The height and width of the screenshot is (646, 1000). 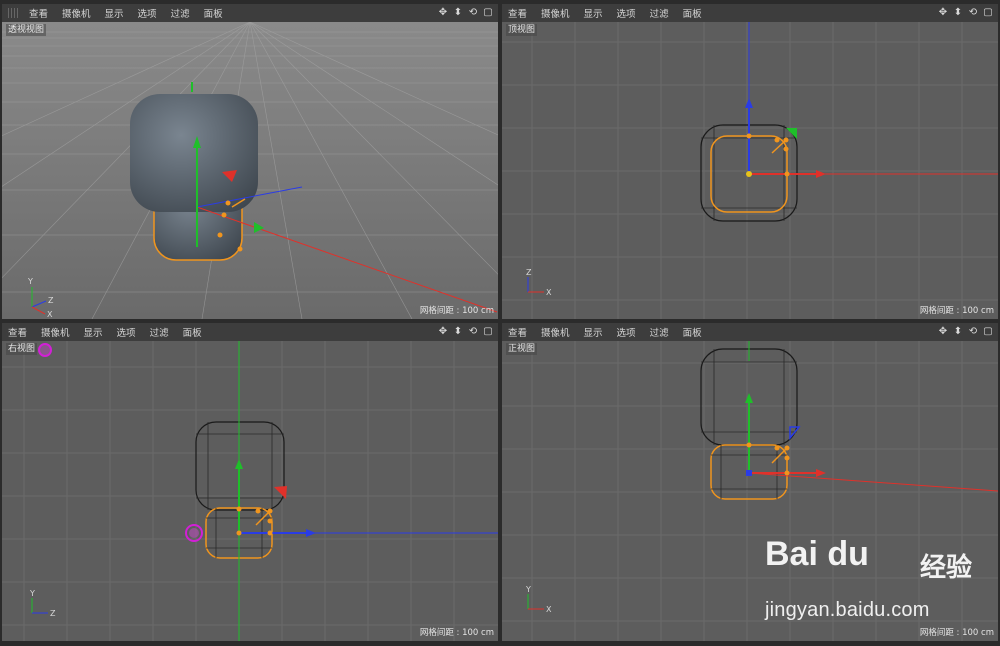 What do you see at coordinates (946, 568) in the screenshot?
I see `watermark-cn: 经验` at bounding box center [946, 568].